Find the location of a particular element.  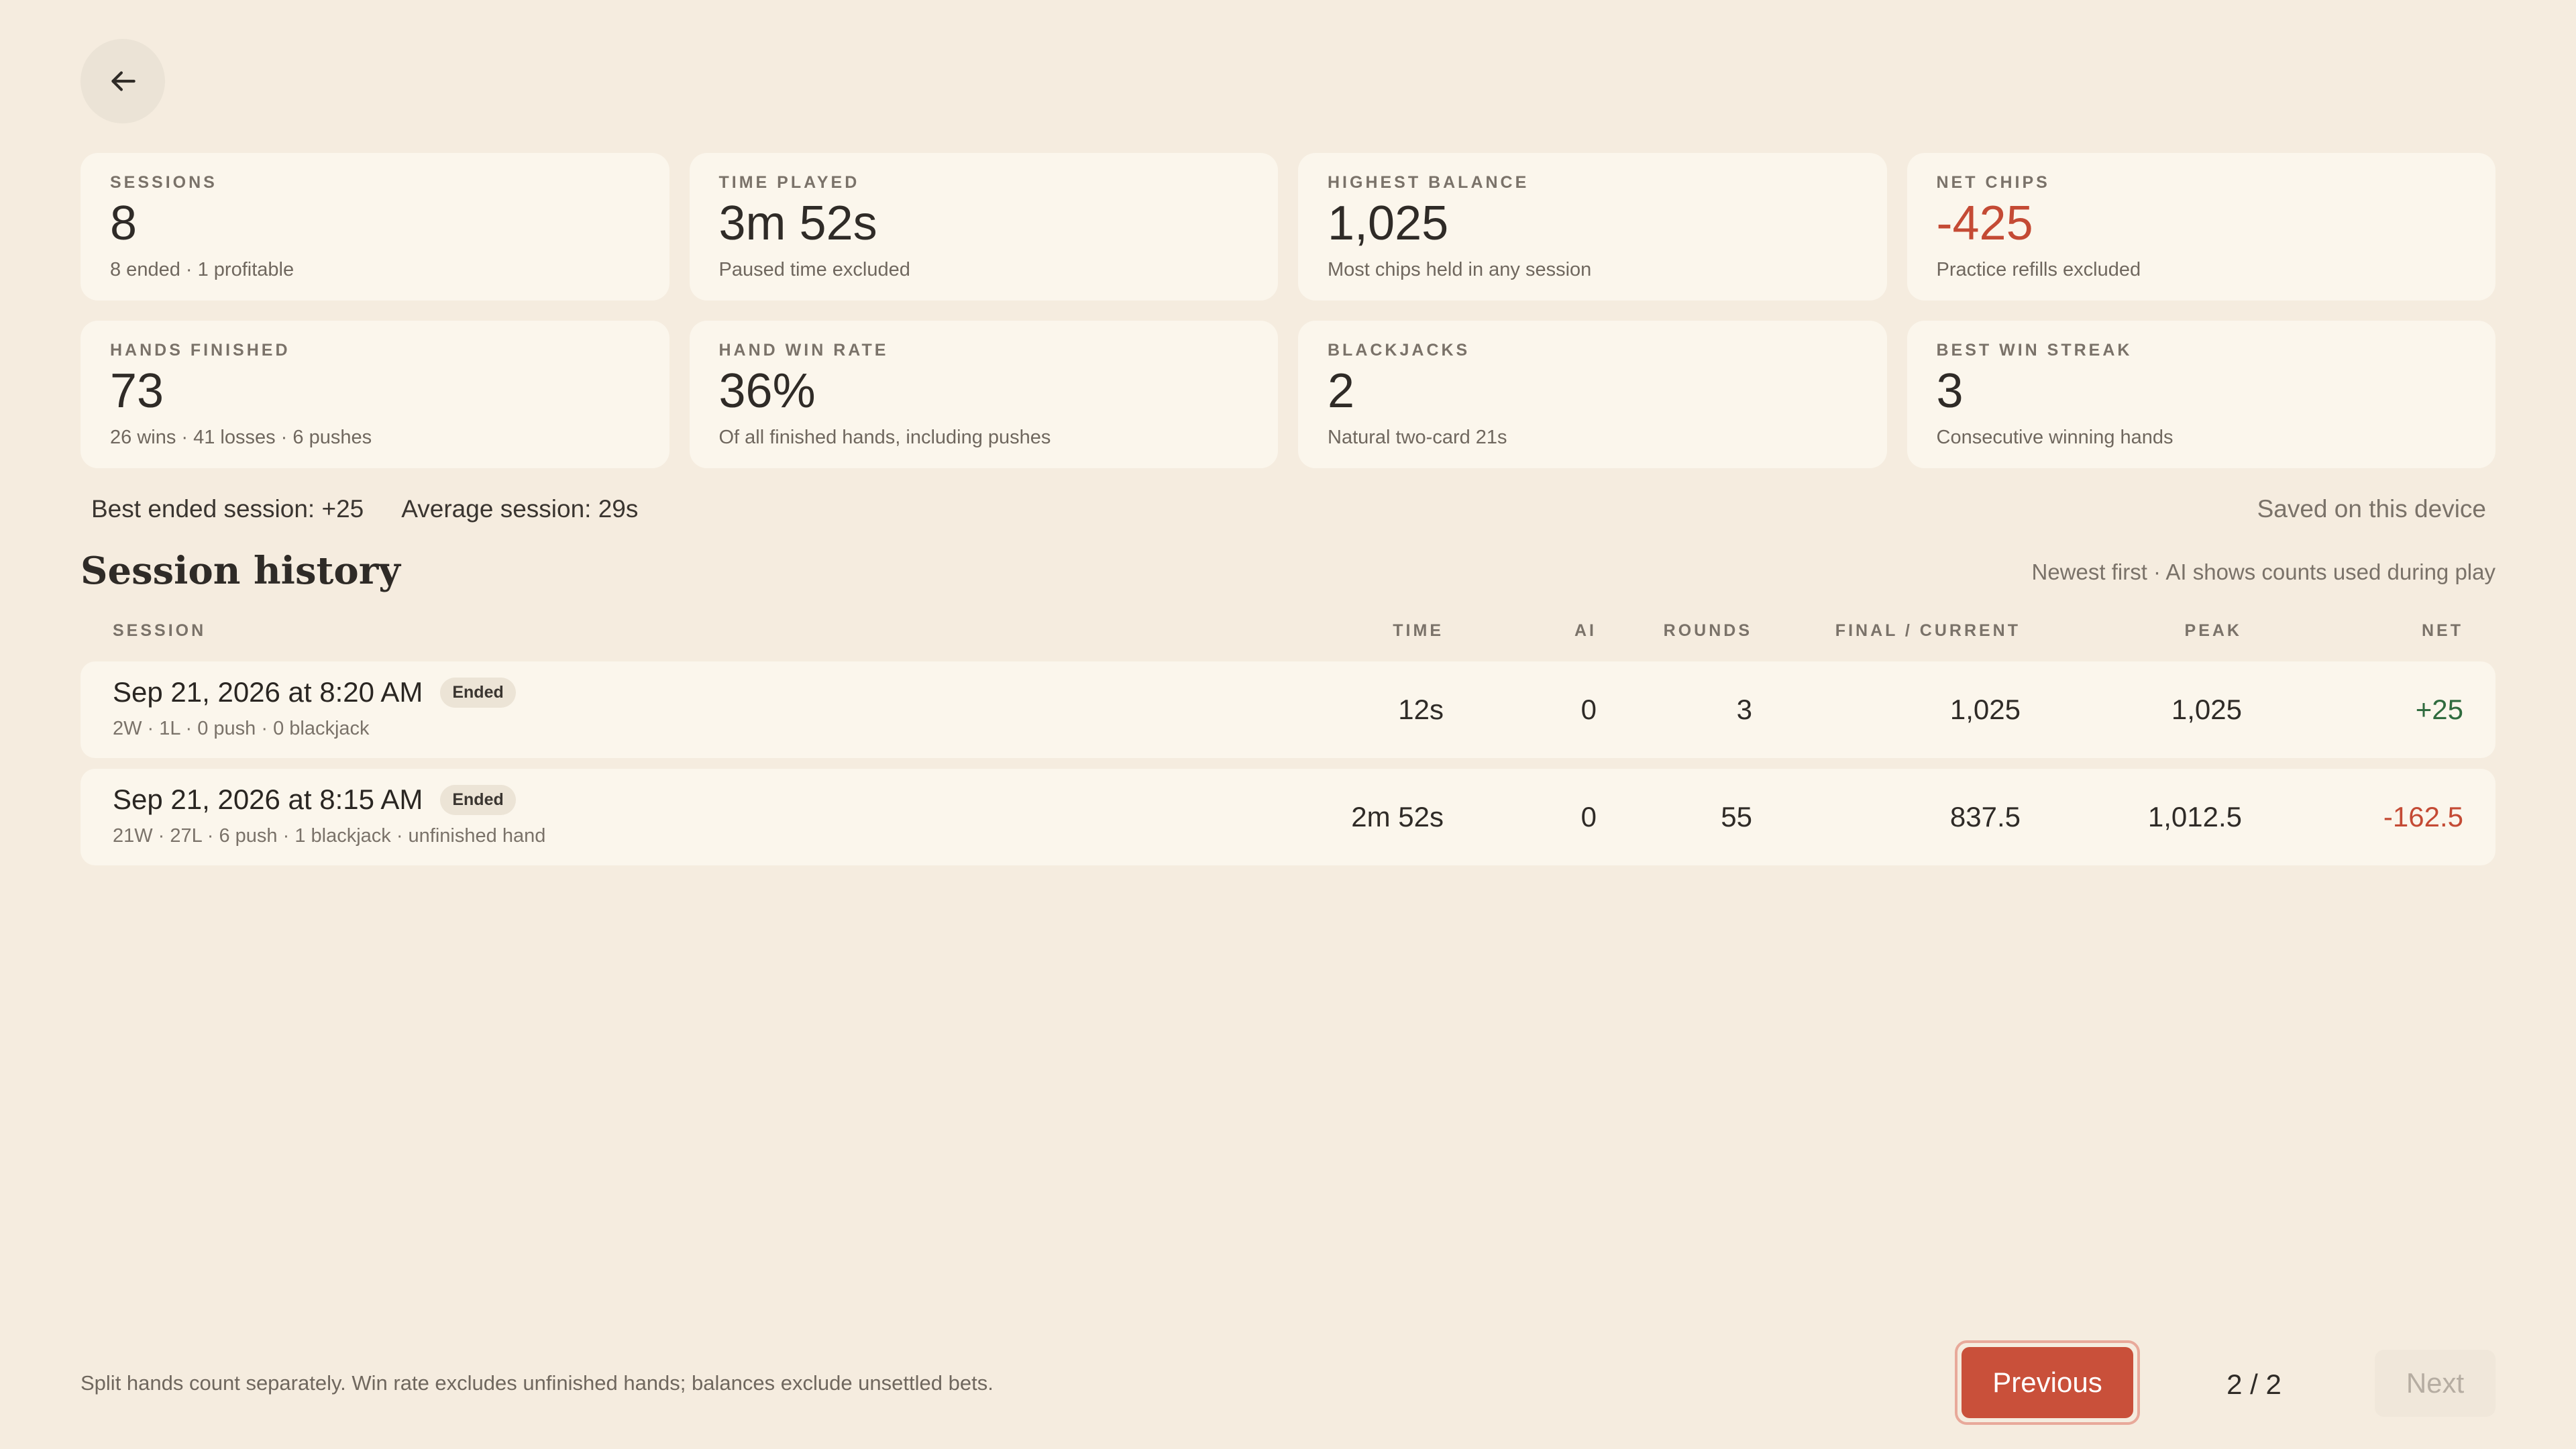

column-header-peak: PEAK is located at coordinates (2213, 630).